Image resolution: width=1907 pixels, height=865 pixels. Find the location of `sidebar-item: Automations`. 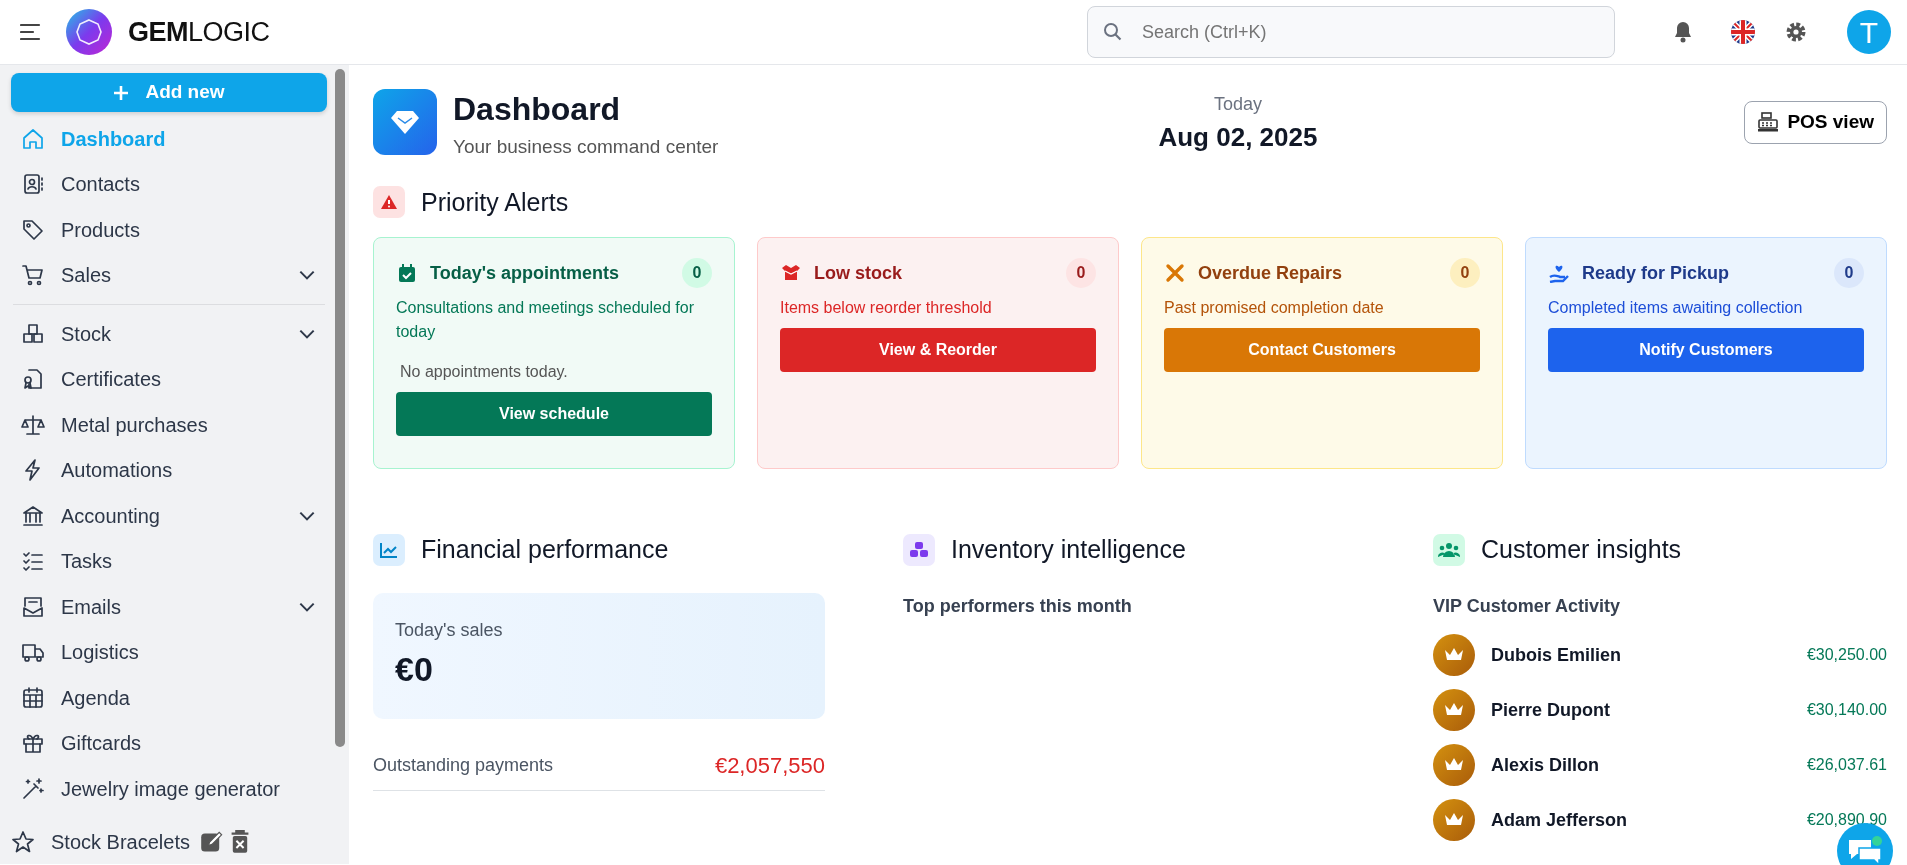

sidebar-item: Automations is located at coordinates (169, 470).